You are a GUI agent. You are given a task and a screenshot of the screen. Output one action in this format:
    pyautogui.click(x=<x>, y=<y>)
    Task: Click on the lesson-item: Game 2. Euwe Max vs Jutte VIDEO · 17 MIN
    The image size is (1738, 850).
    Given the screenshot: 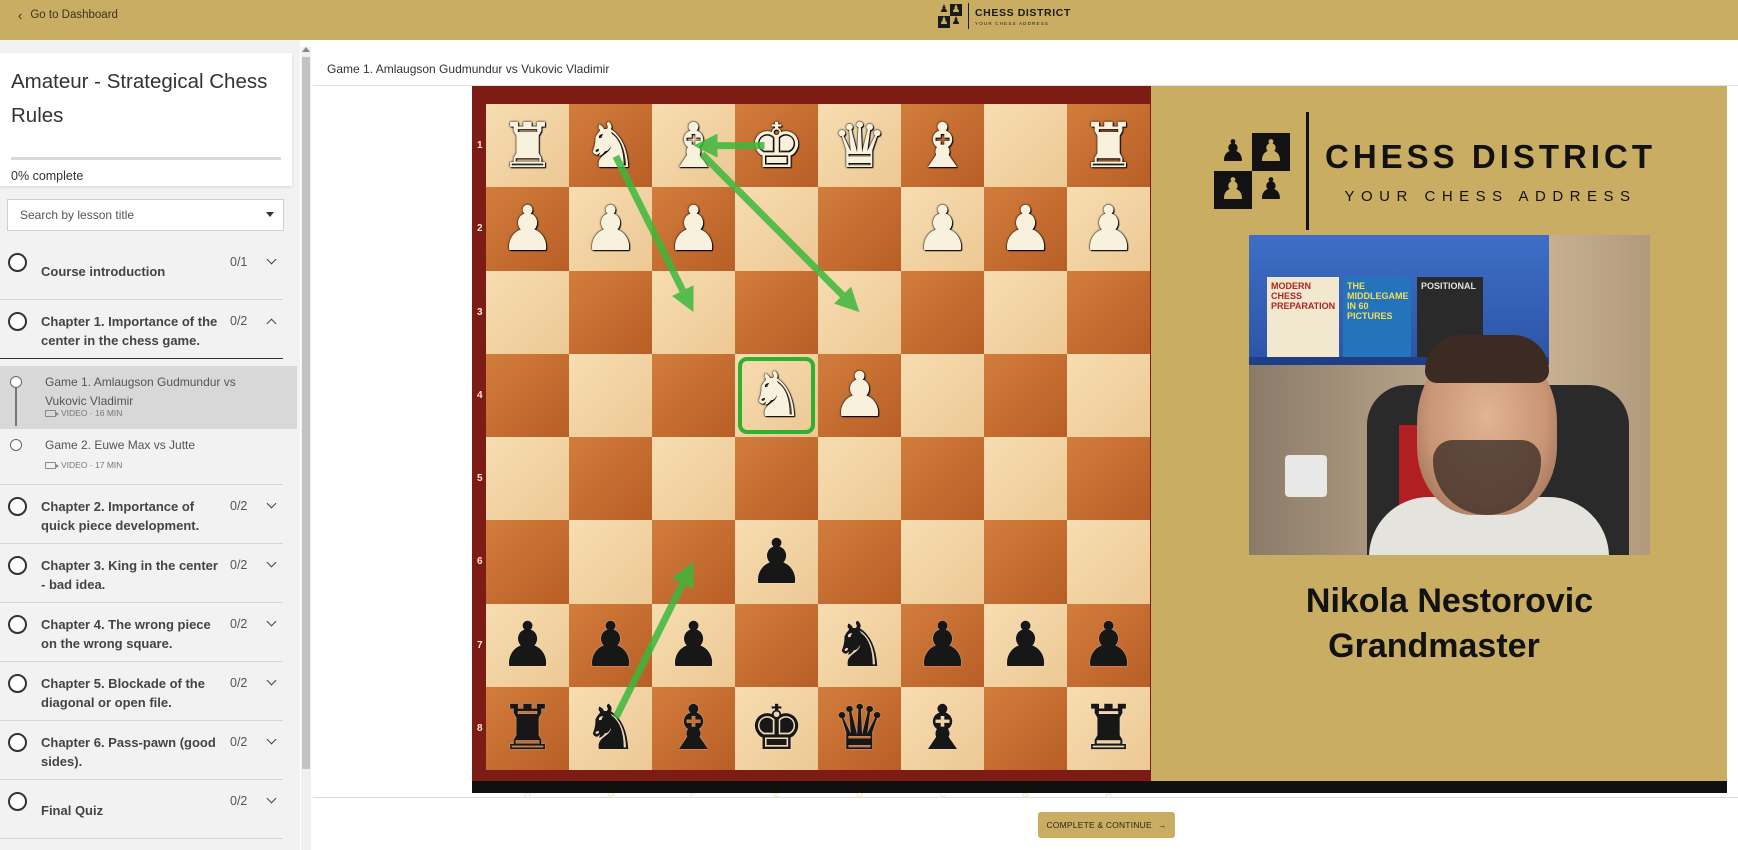 What is the action you would take?
    pyautogui.click(x=148, y=454)
    